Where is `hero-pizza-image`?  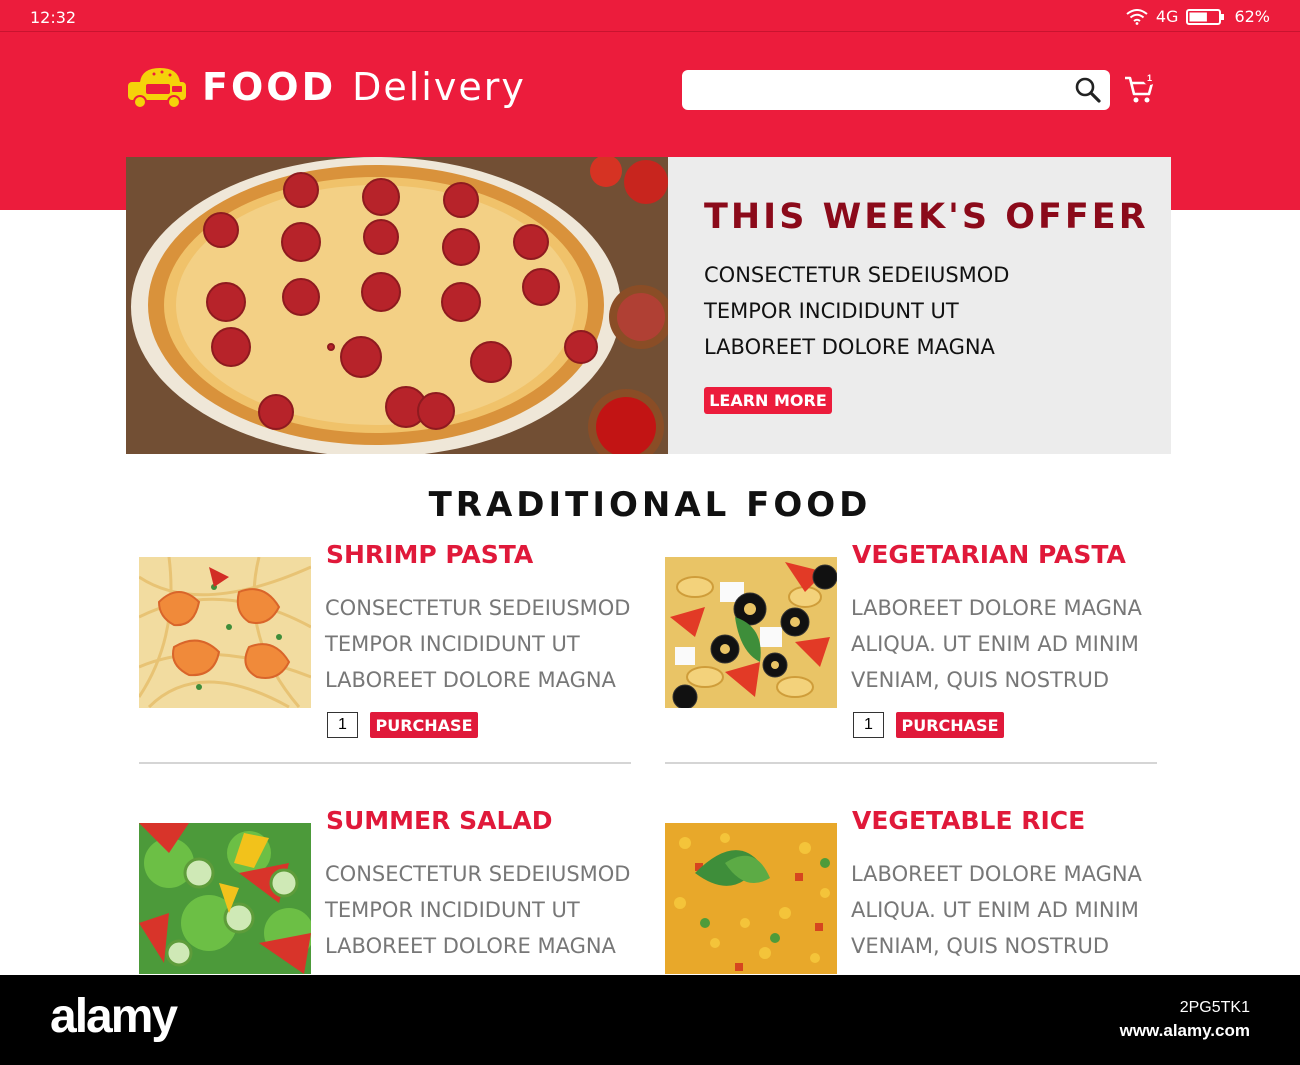 hero-pizza-image is located at coordinates (397, 305).